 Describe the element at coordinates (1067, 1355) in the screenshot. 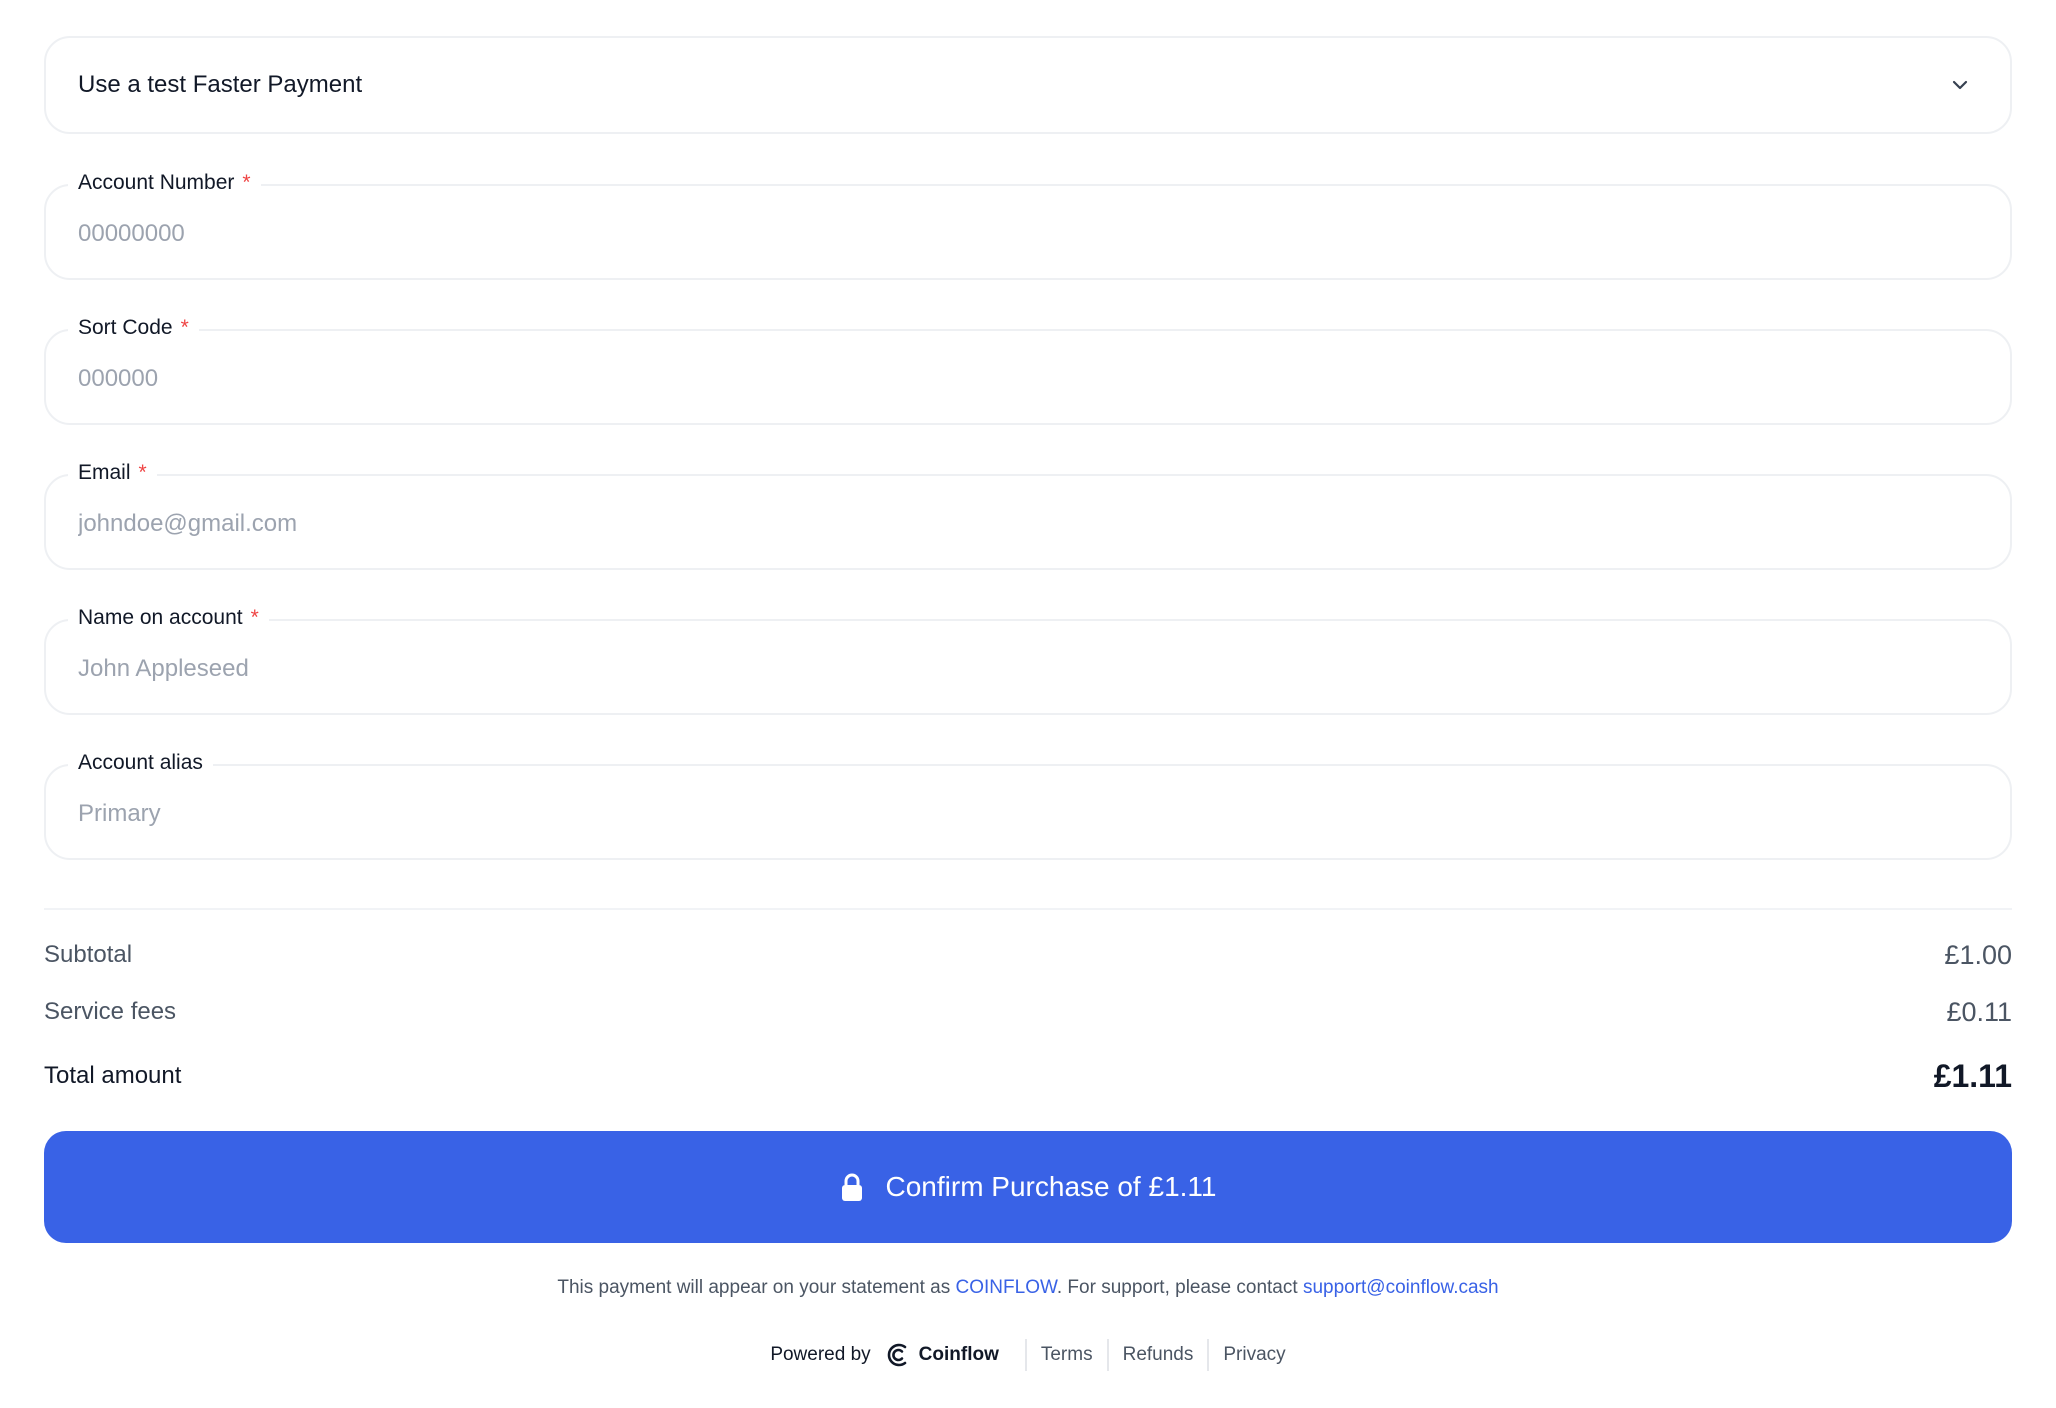

I see `terms-link: Terms` at that location.